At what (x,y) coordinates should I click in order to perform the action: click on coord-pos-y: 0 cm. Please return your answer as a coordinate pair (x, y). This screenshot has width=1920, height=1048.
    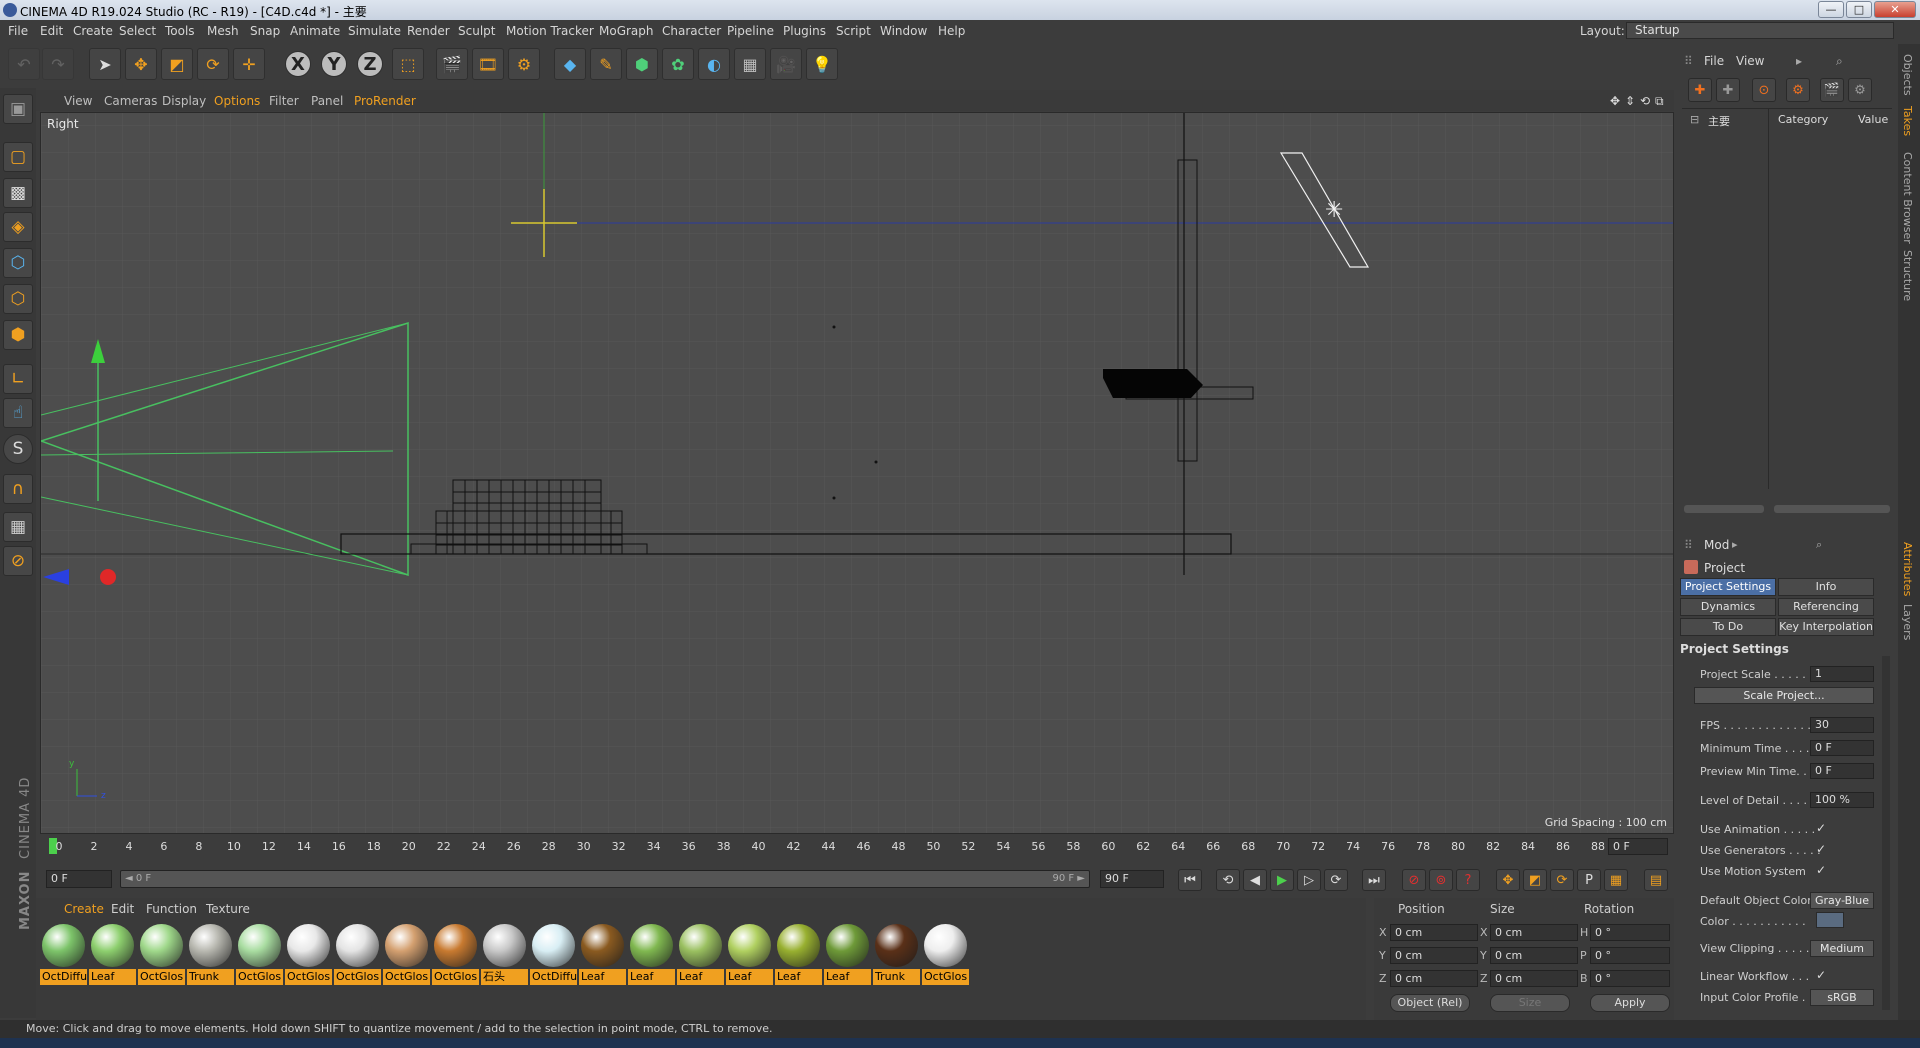
    Looking at the image, I should click on (1434, 955).